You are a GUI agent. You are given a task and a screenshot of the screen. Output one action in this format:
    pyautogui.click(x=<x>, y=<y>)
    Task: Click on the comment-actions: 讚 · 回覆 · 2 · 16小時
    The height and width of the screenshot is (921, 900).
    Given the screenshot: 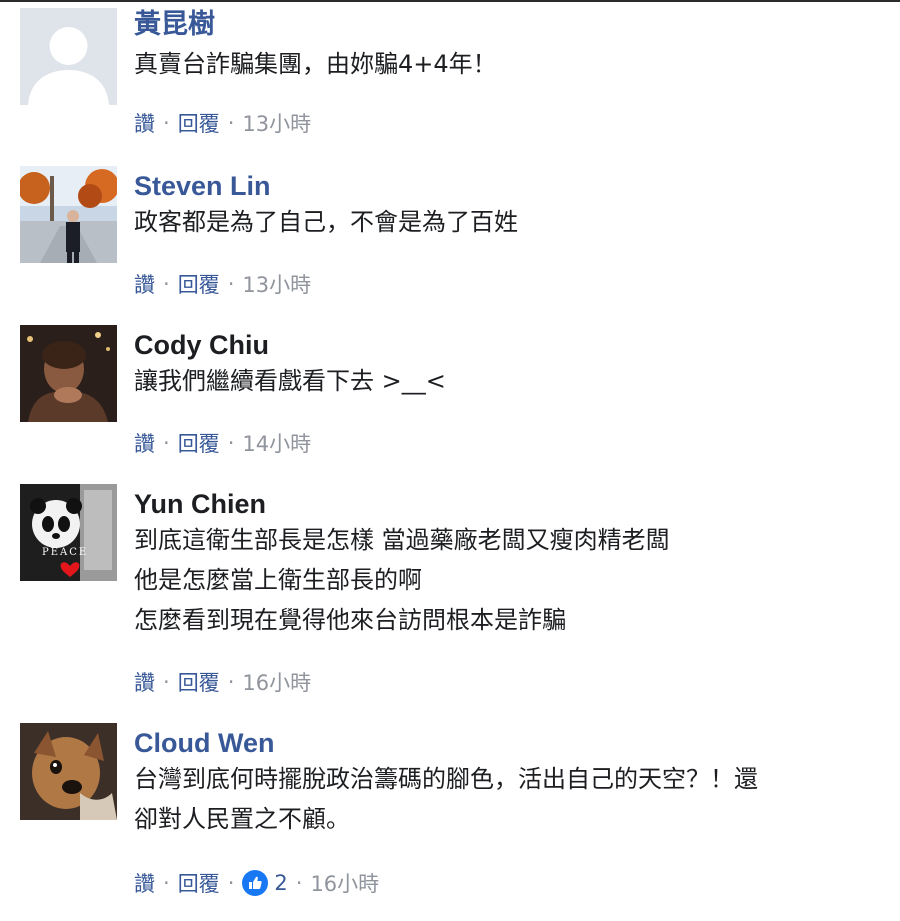 What is the action you would take?
    pyautogui.click(x=256, y=883)
    